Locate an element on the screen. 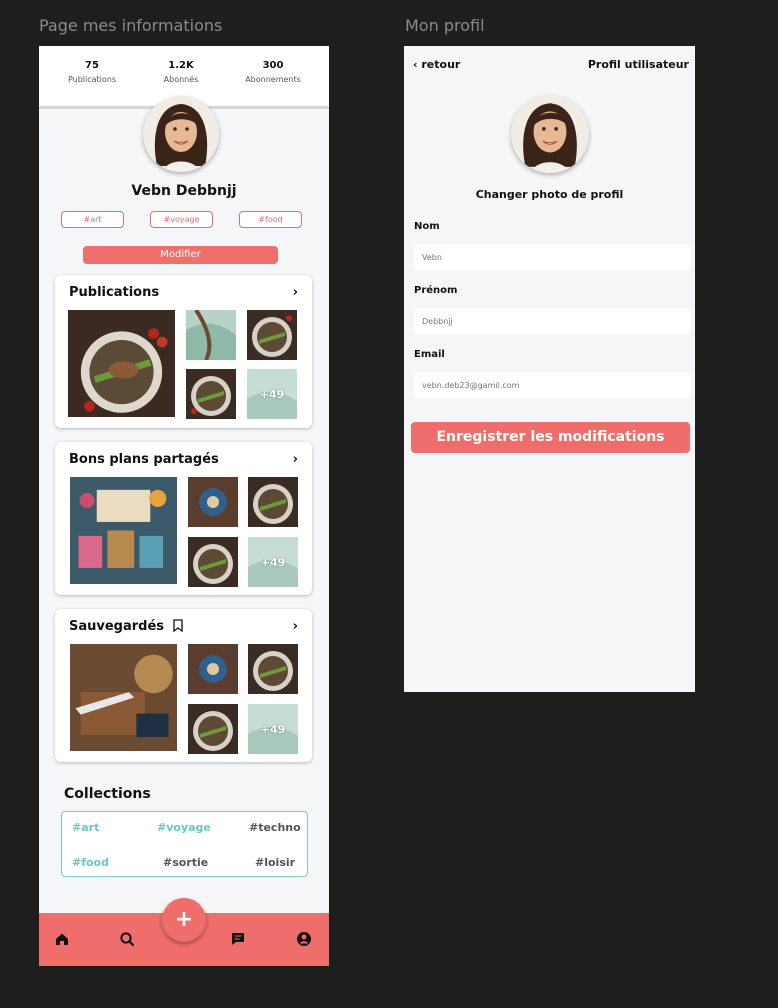 The height and width of the screenshot is (1008, 778). publication-thumb-more: +49 is located at coordinates (272, 394).